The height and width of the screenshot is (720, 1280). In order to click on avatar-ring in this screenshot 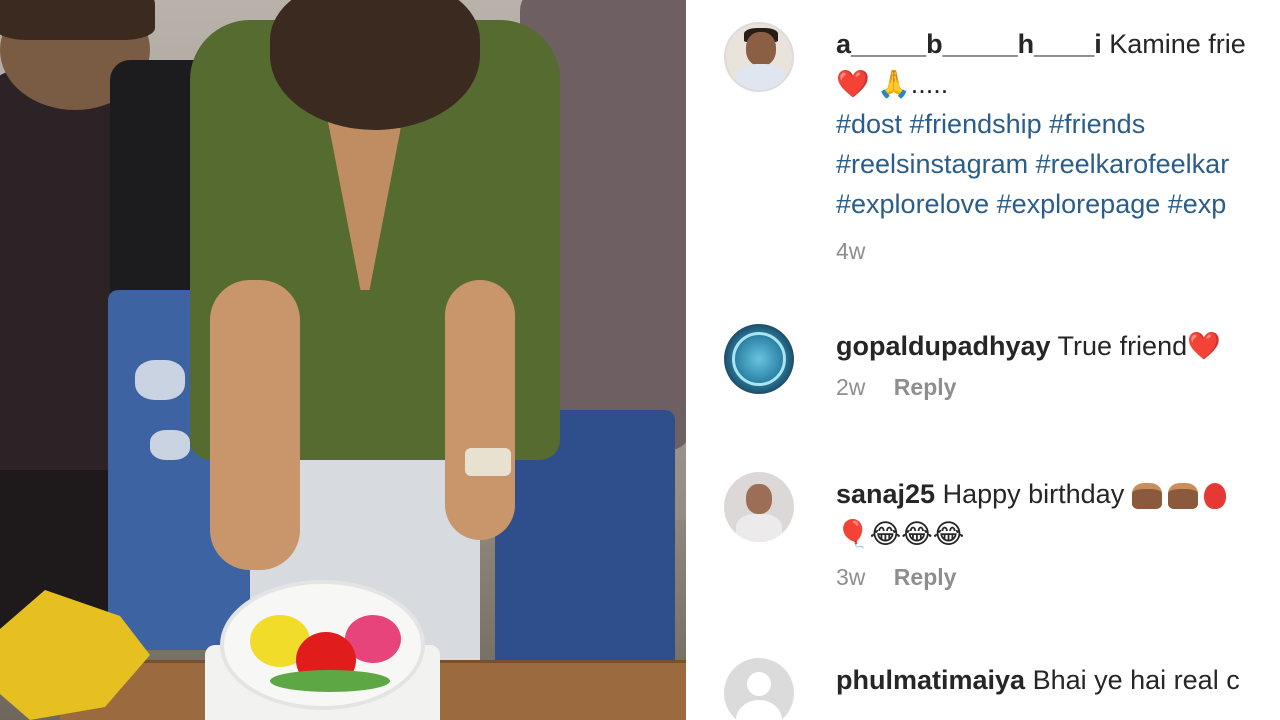, I will do `click(759, 359)`.